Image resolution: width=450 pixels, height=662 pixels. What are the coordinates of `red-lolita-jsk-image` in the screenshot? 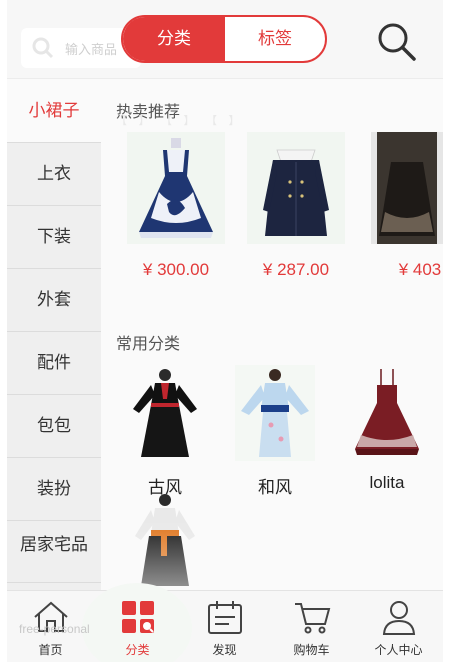 It's located at (387, 412).